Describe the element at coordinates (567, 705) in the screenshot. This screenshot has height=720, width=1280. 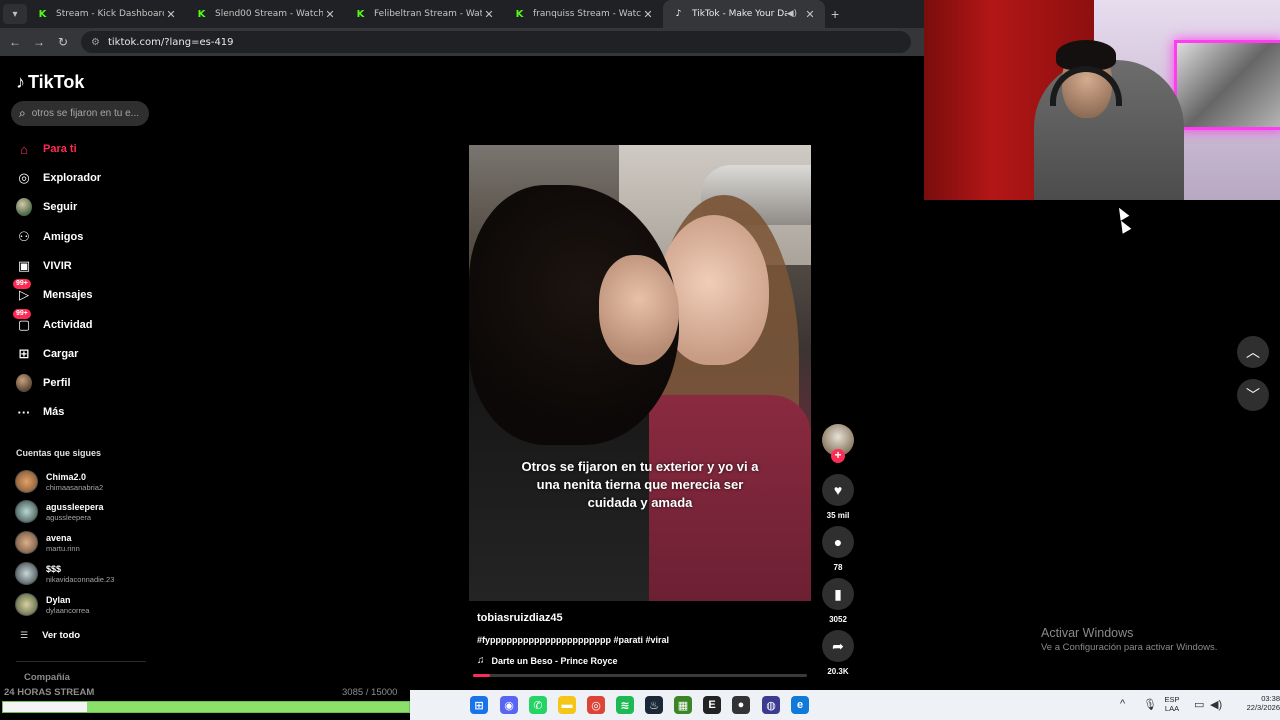
I see `folder-icon: ▬` at that location.